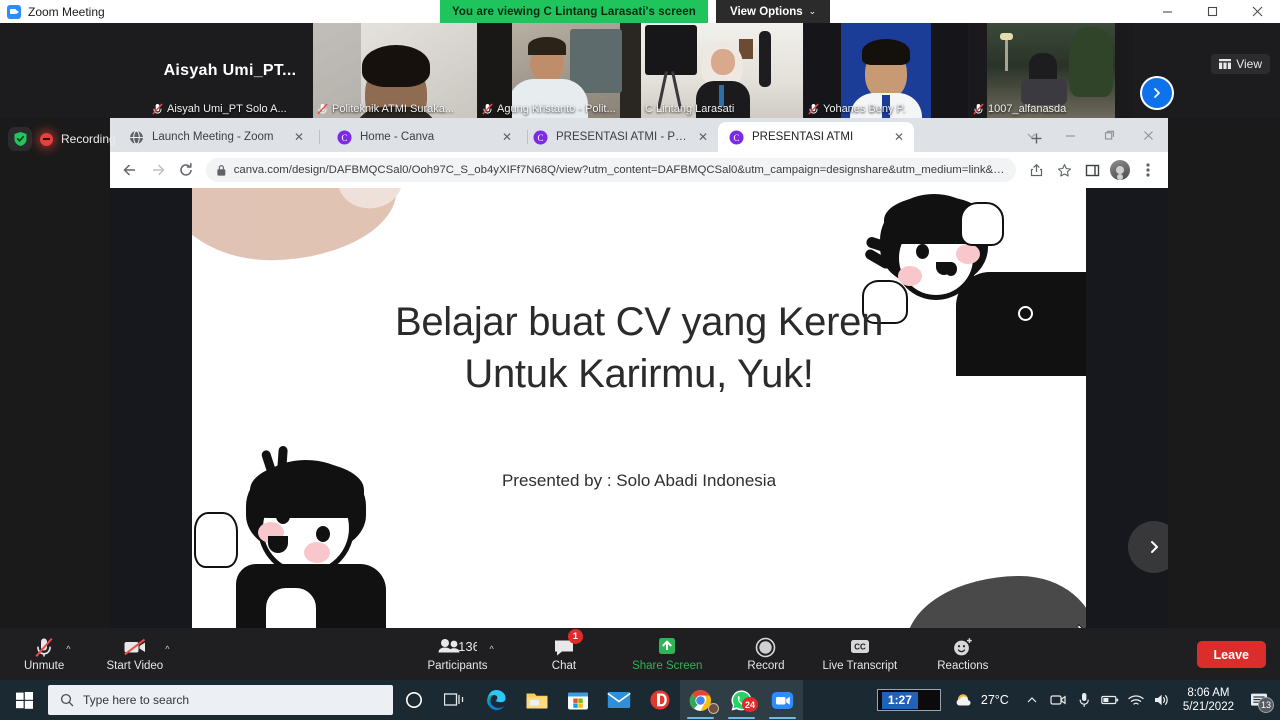 This screenshot has width=1280, height=720. Describe the element at coordinates (1266, 705) in the screenshot. I see `notification-count-badge: 13` at that location.